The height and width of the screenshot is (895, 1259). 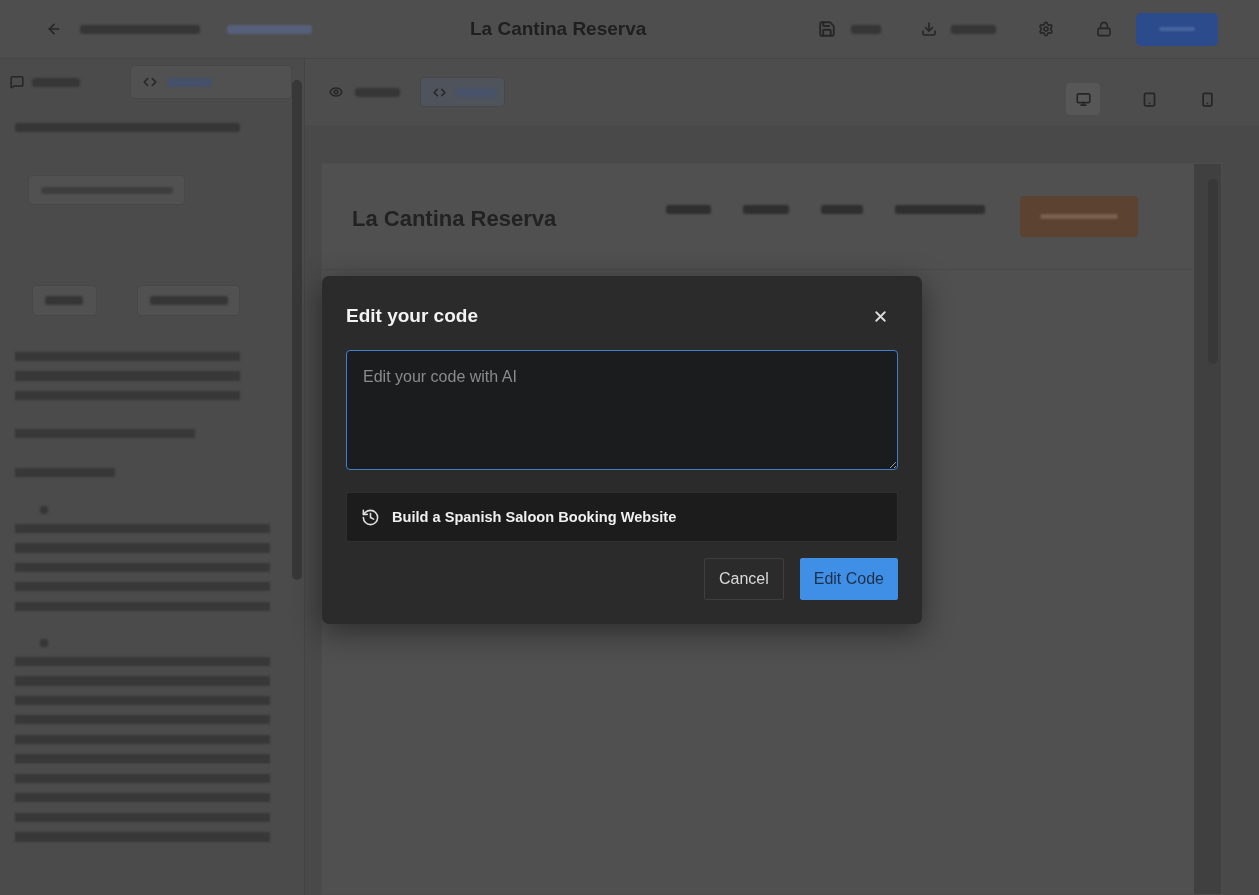 I want to click on code-icon, so click(x=150, y=82).